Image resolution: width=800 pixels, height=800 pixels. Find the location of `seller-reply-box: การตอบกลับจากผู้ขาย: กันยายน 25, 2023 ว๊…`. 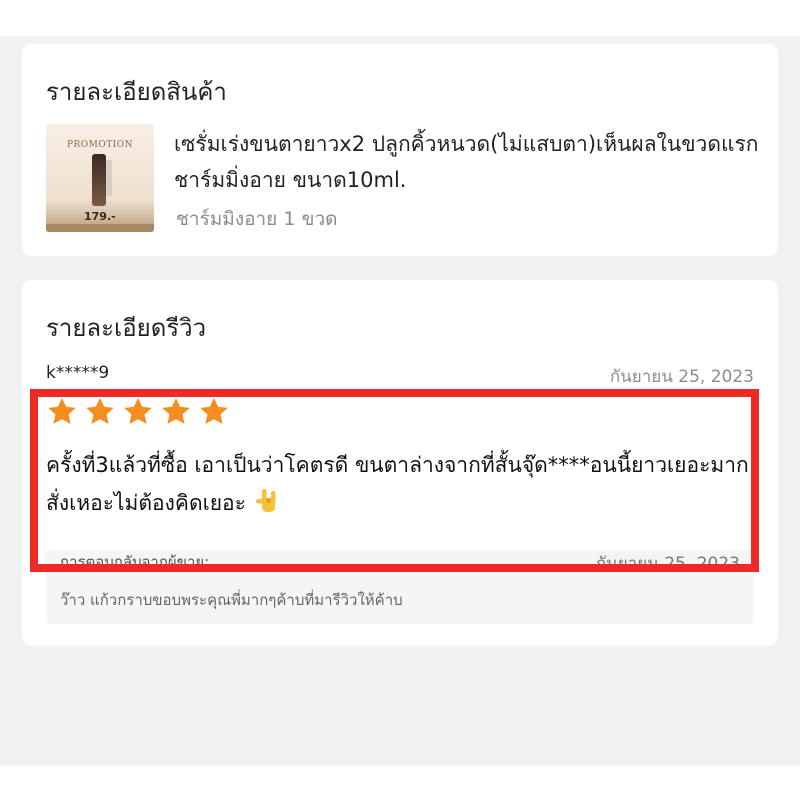

seller-reply-box: การตอบกลับจากผู้ขาย: กันยายน 25, 2023 ว๊… is located at coordinates (400, 587).